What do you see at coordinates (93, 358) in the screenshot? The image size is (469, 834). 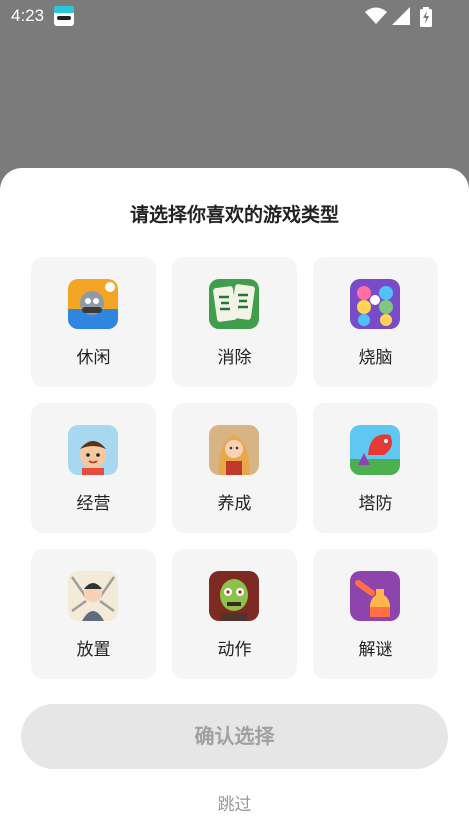 I see `category-label: 休闲` at bounding box center [93, 358].